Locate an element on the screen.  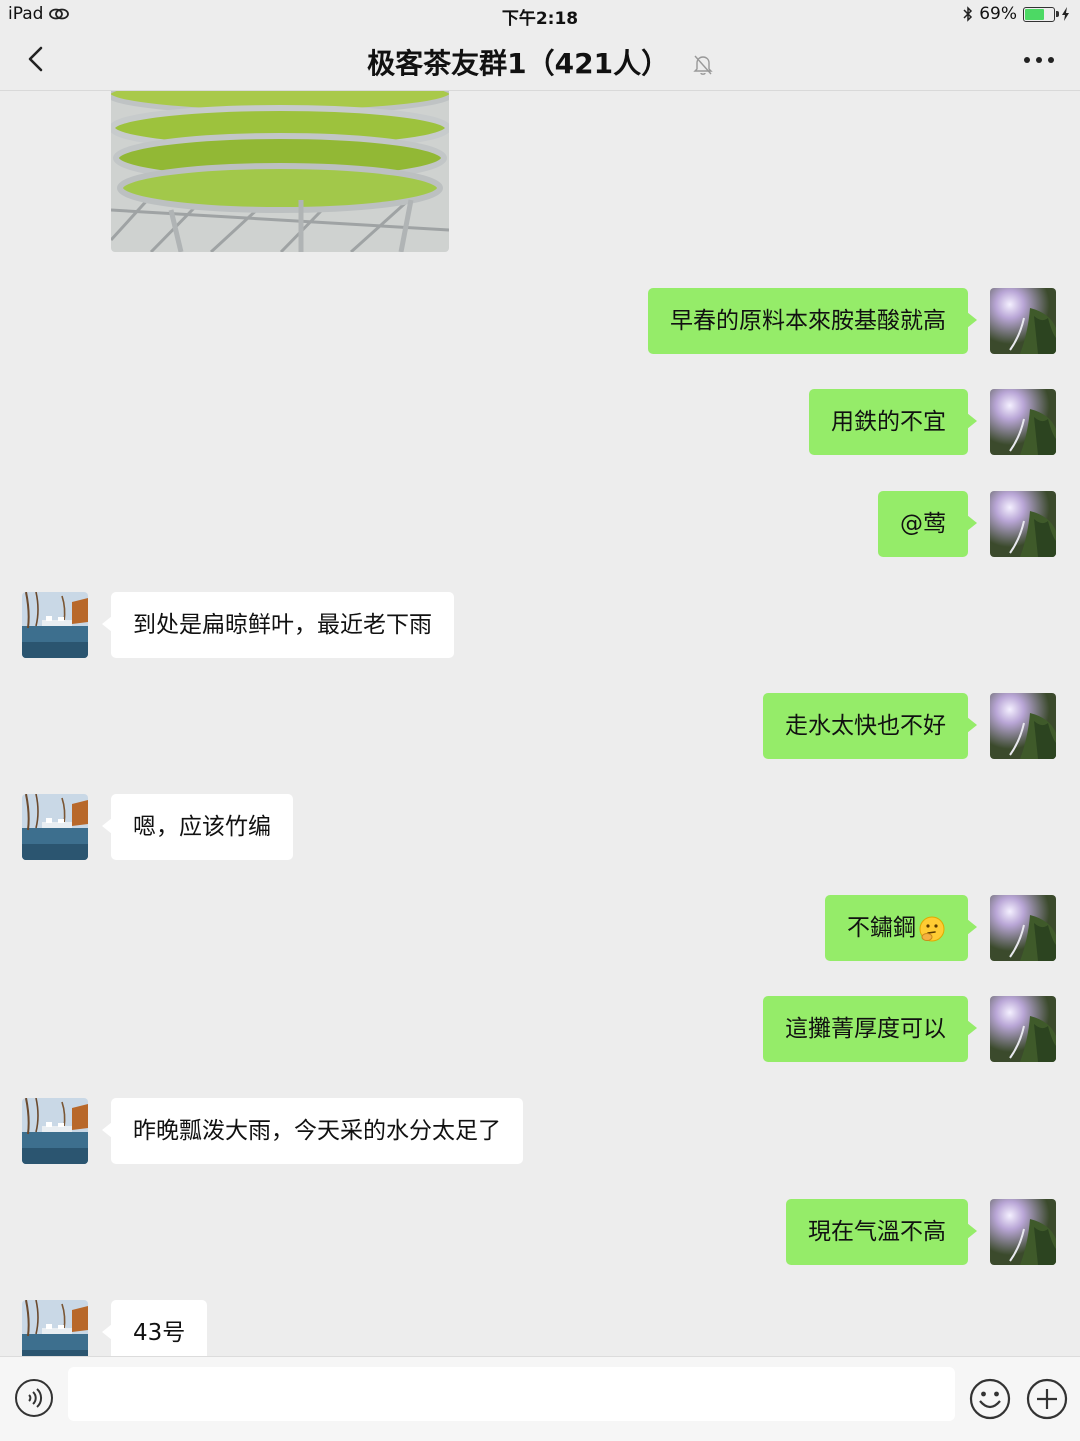
message-row: 到处是扁晾鲜叶，最近老下雨 is located at coordinates (540, 625).